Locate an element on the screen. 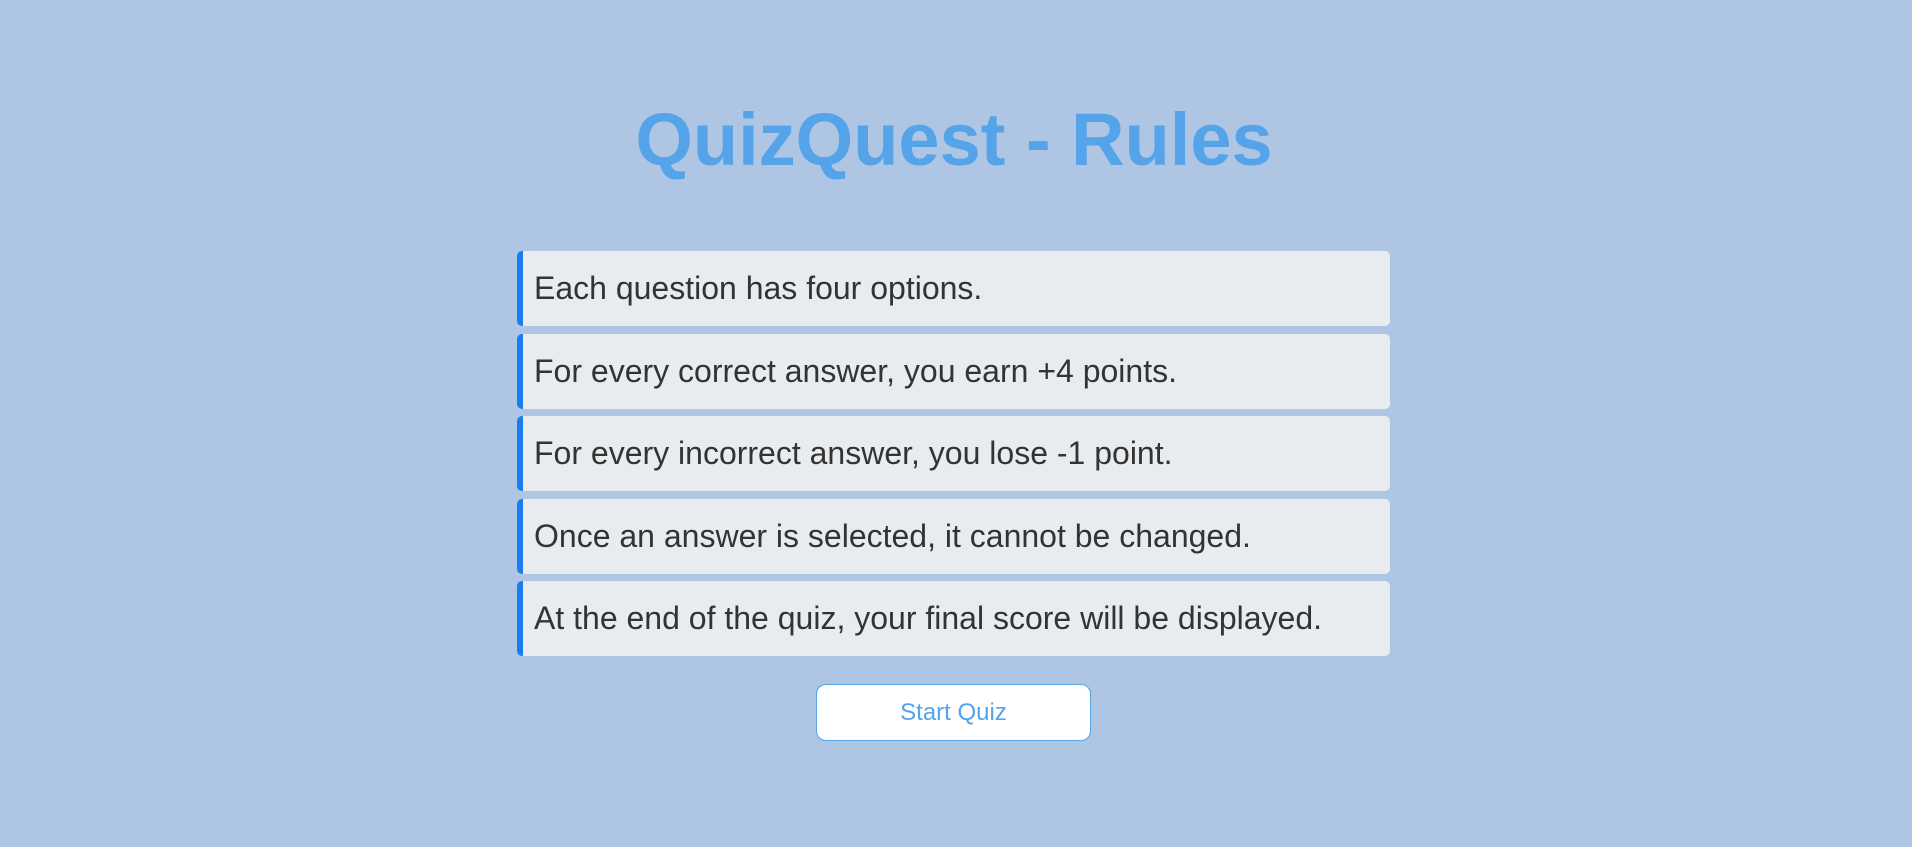 The image size is (1912, 847). rule-item: Each question has four options. is located at coordinates (953, 288).